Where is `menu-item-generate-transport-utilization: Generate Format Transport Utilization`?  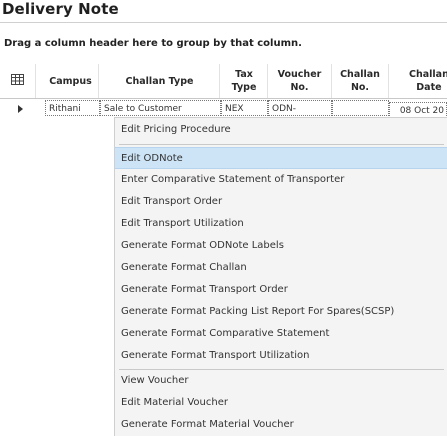
menu-item-generate-transport-utilization: Generate Format Transport Utilization is located at coordinates (281, 356).